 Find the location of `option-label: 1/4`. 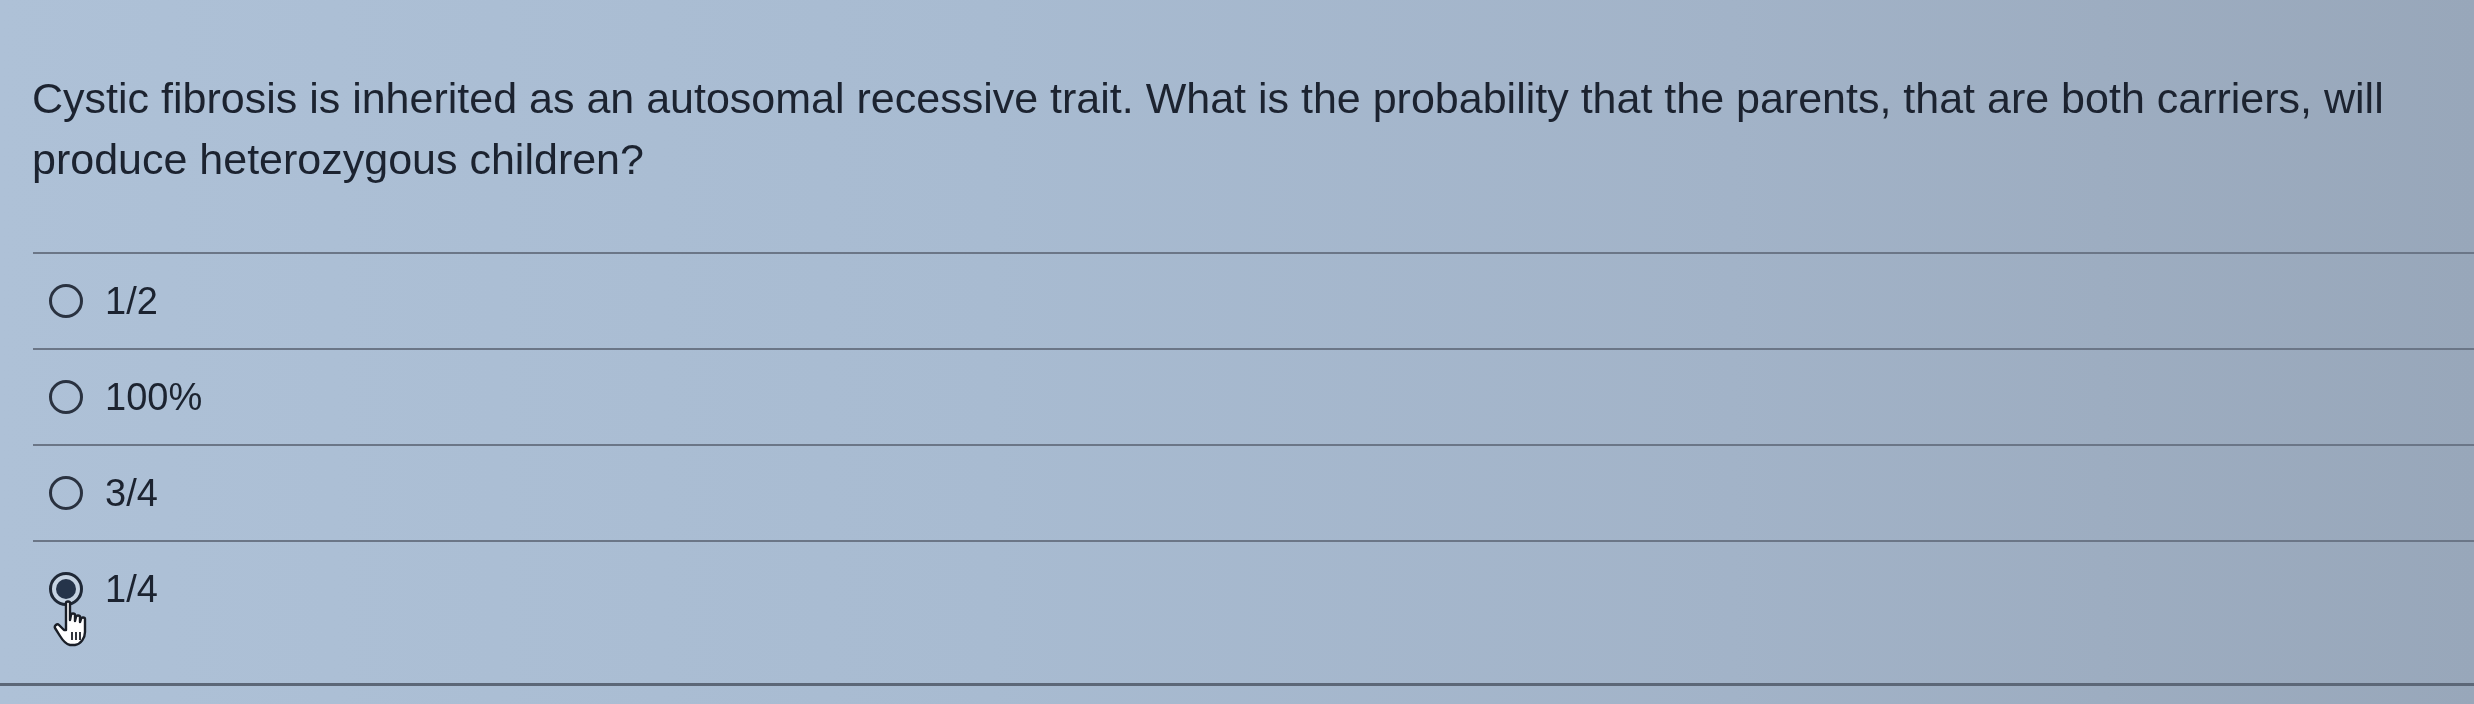

option-label: 1/4 is located at coordinates (131, 589).